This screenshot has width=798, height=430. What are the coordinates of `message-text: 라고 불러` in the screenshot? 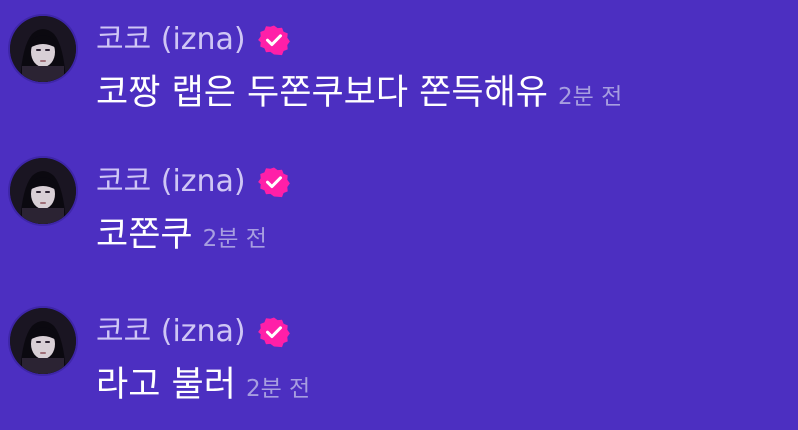 It's located at (166, 385).